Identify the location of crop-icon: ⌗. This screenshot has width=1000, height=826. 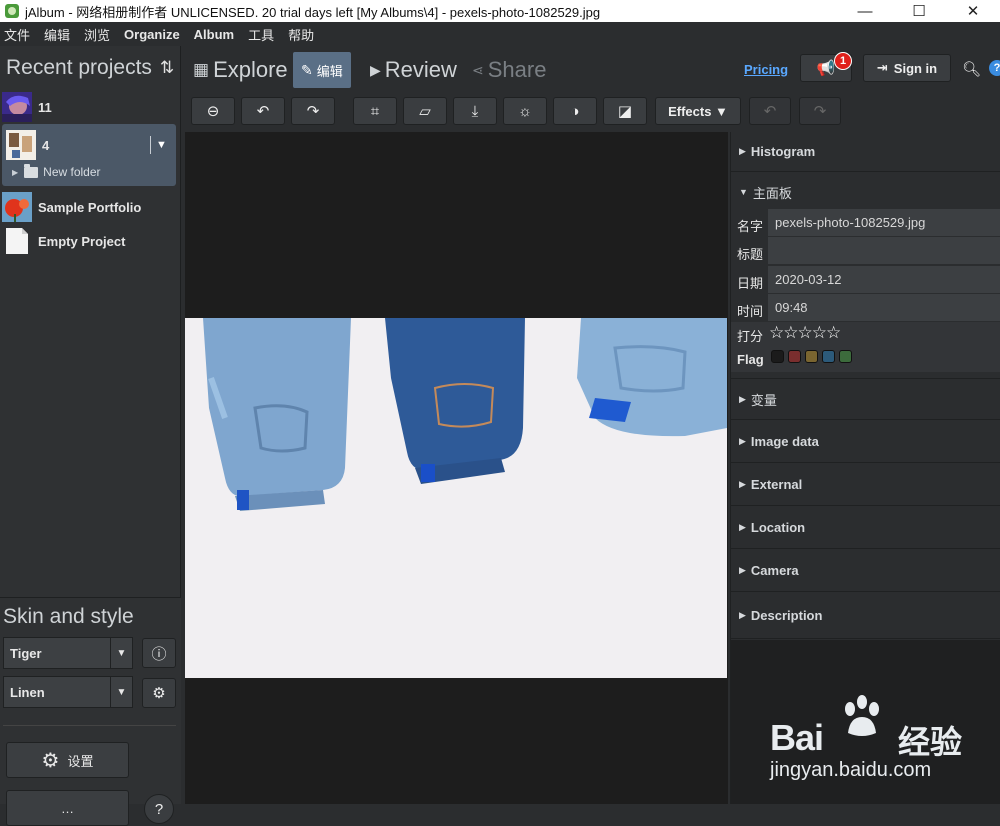
(375, 111).